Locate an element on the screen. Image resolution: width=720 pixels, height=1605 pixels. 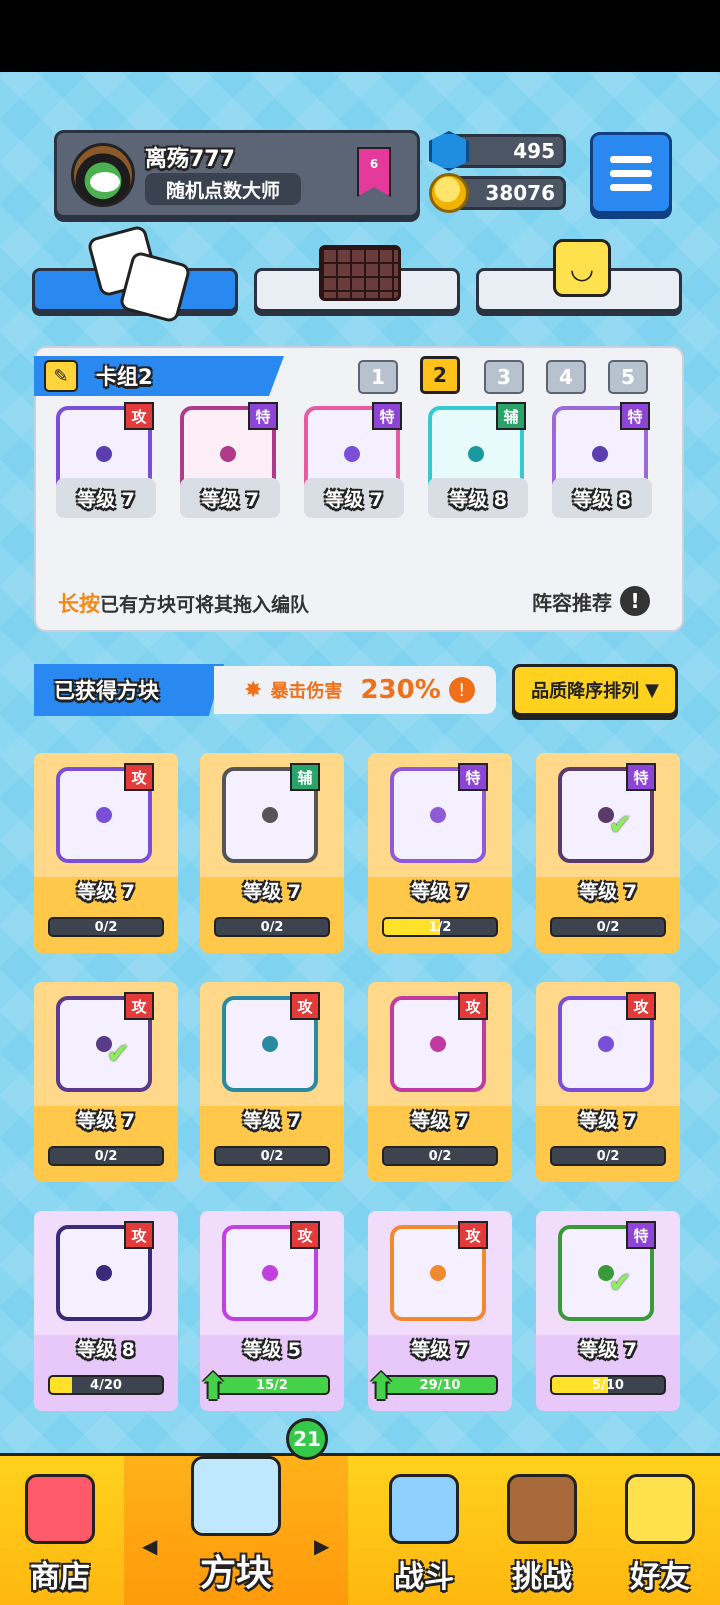
deck-slot-3: 3 is located at coordinates (504, 377).